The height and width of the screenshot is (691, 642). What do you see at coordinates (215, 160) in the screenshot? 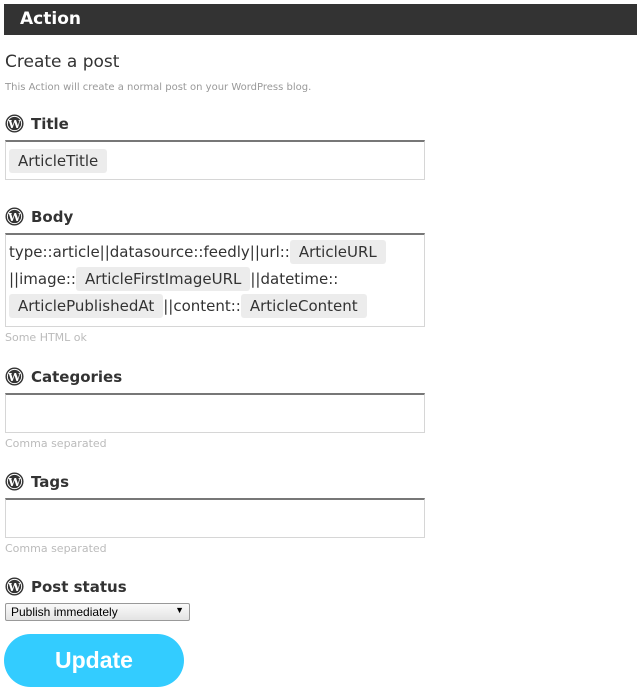
I see `title-input: ArticleTitle` at bounding box center [215, 160].